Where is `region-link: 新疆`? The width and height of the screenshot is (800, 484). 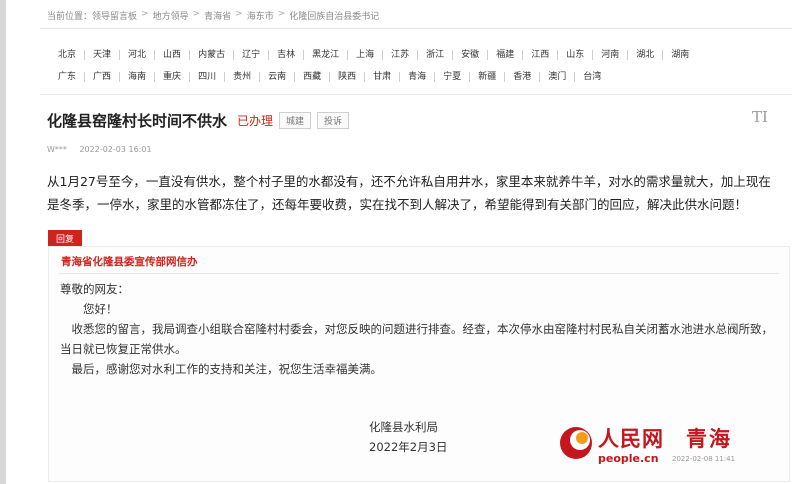 region-link: 新疆 is located at coordinates (486, 77).